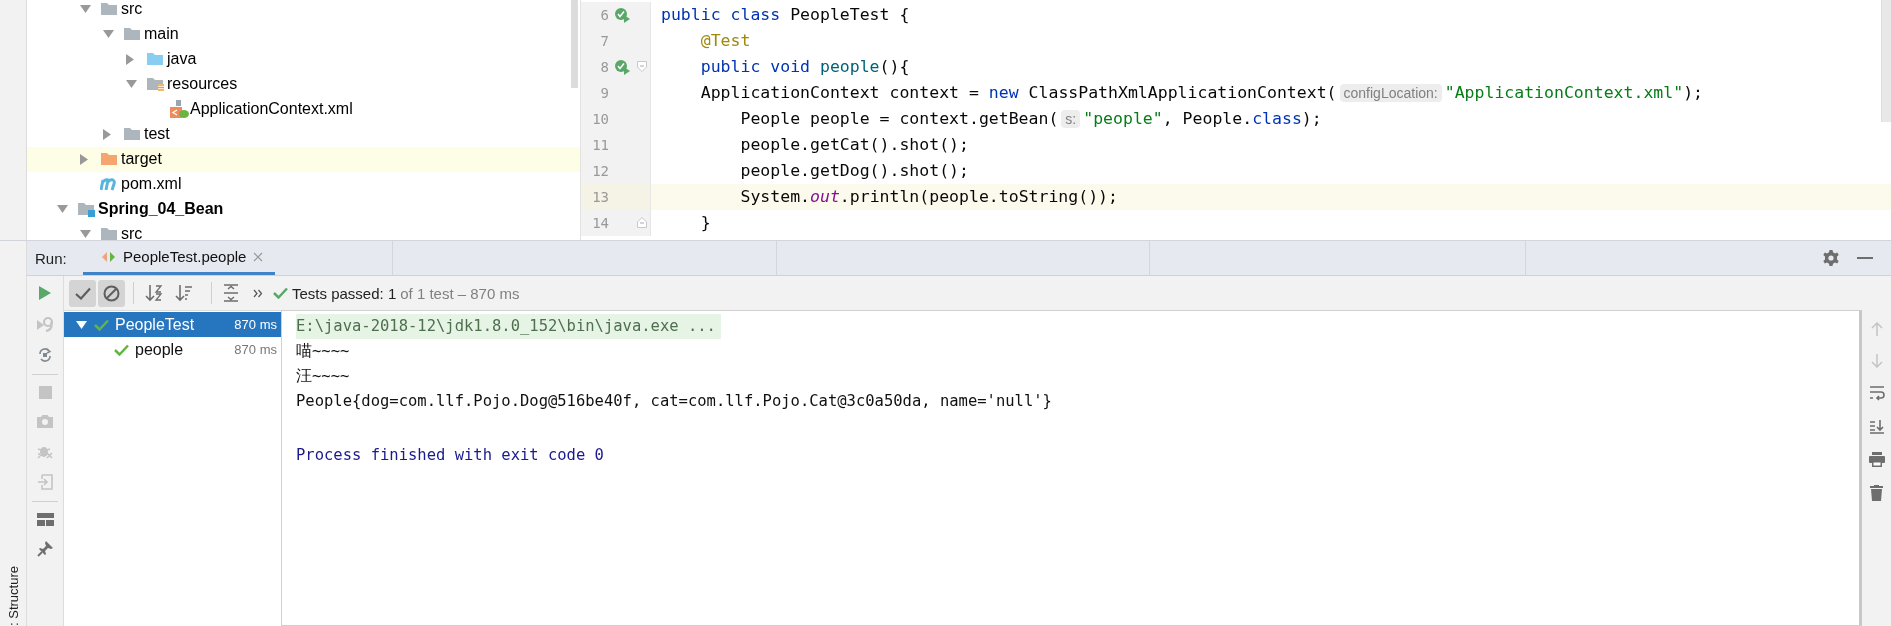  I want to click on down-arrow-icon, so click(1876, 361).